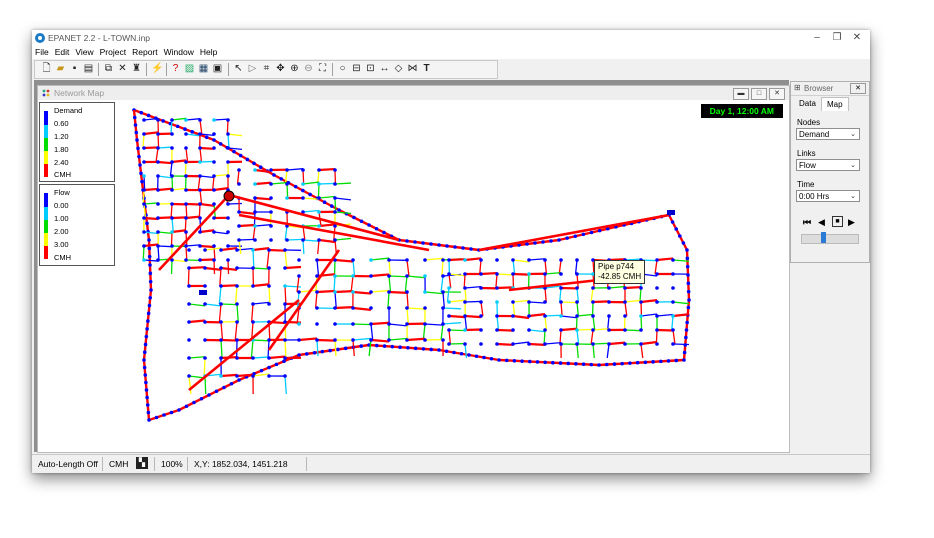  Describe the element at coordinates (384, 69) in the screenshot. I see `add-pipe-icon: ↔` at that location.